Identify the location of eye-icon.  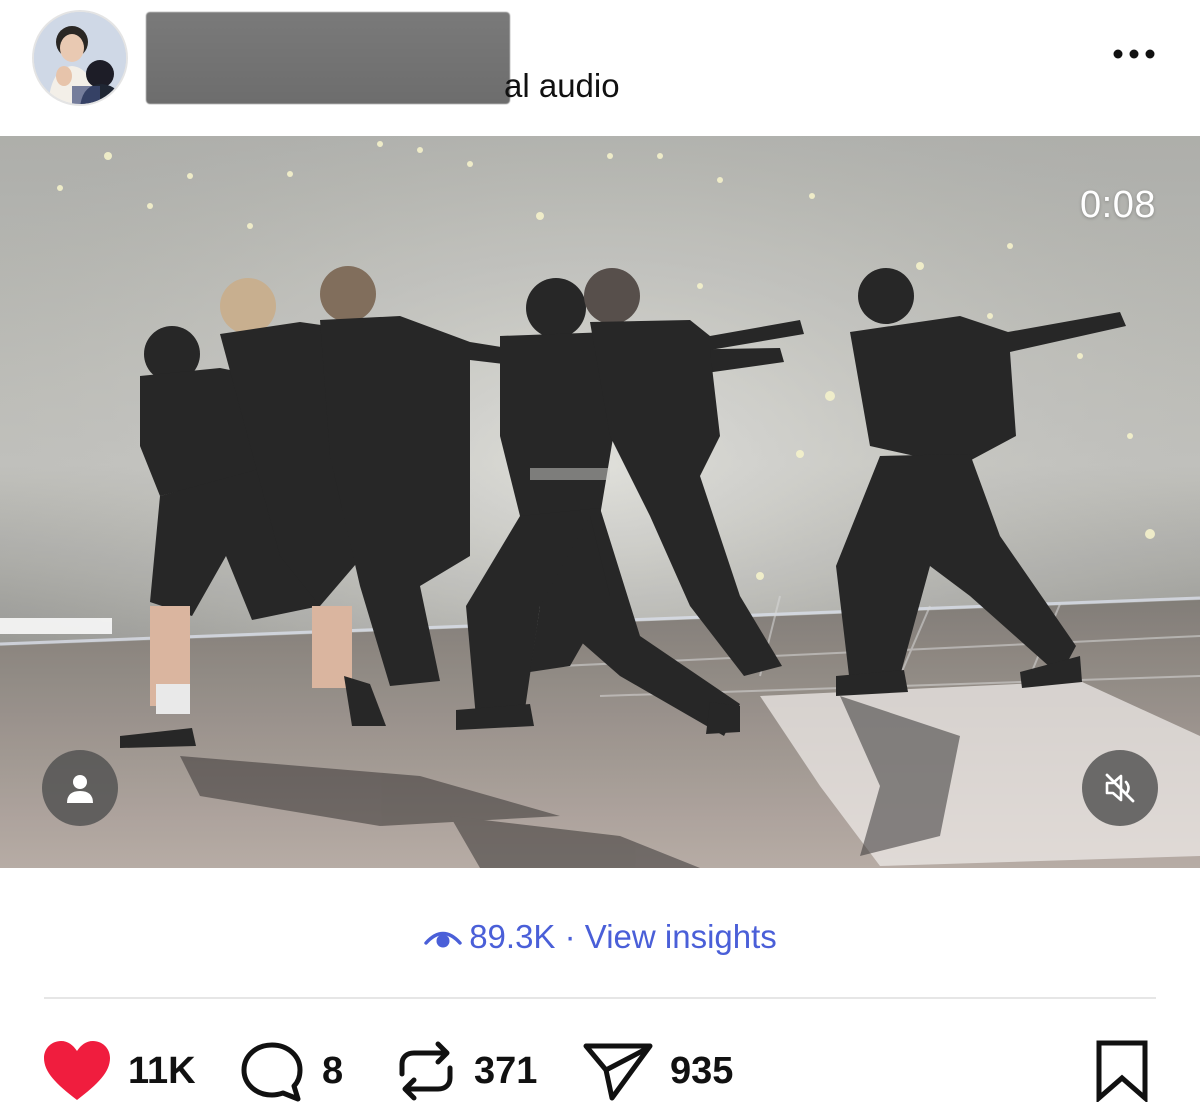
(443, 940).